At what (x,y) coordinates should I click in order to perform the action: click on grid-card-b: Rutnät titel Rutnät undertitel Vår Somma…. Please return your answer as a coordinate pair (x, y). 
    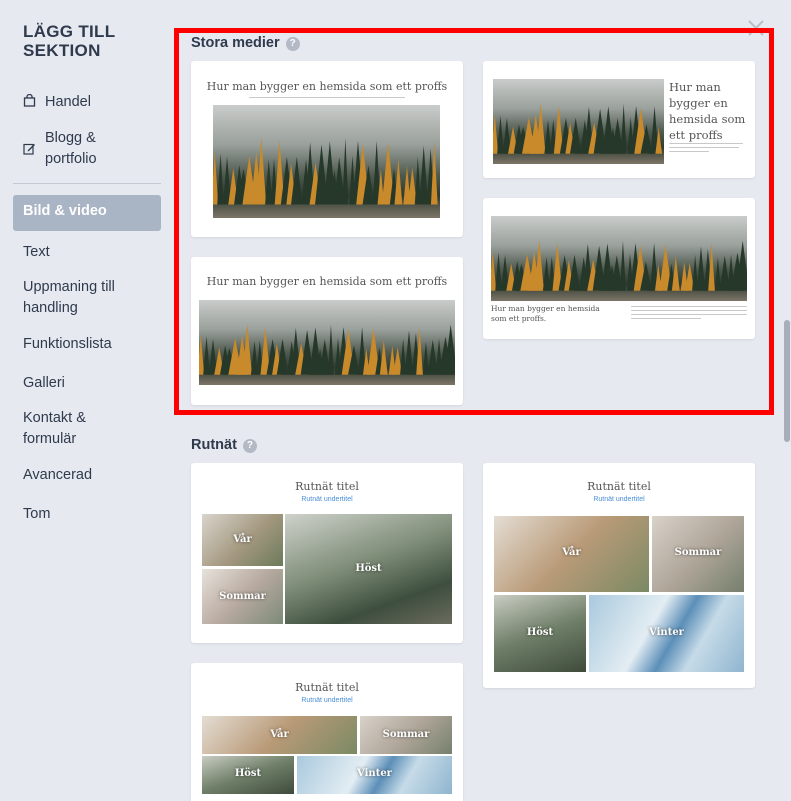
    Looking at the image, I should click on (619, 575).